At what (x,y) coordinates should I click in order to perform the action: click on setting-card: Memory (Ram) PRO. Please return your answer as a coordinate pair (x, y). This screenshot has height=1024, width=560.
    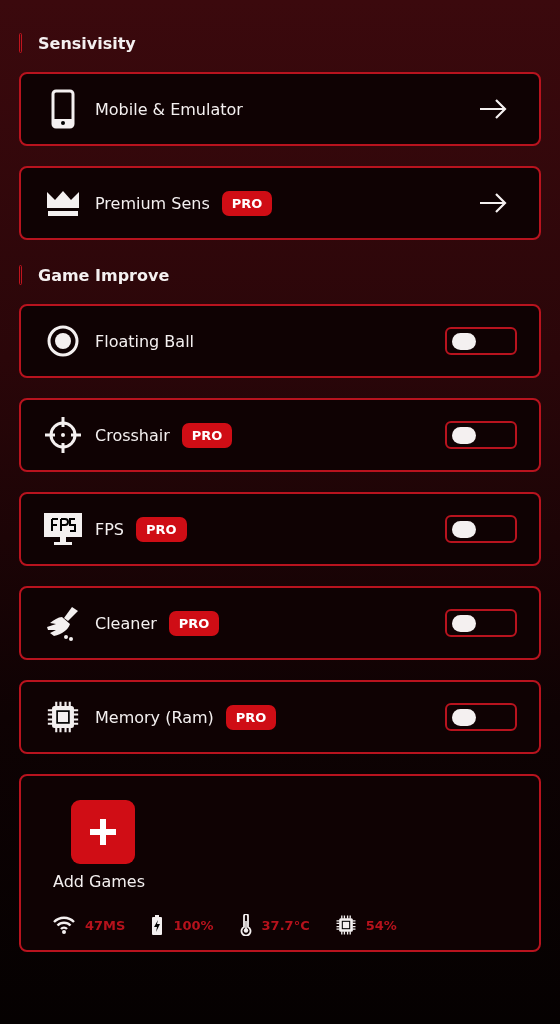
    Looking at the image, I should click on (280, 717).